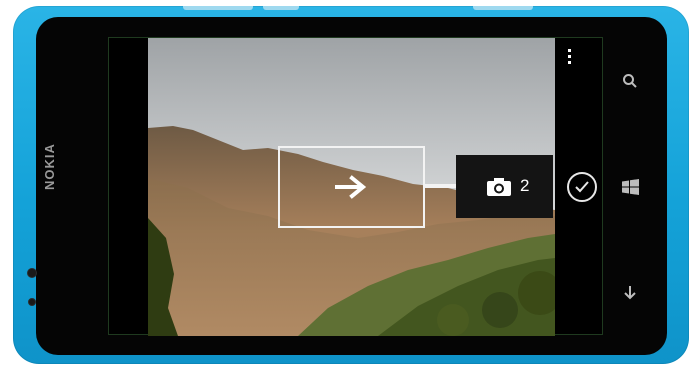 The image size is (699, 367). Describe the element at coordinates (32, 302) in the screenshot. I see `sensor` at that location.